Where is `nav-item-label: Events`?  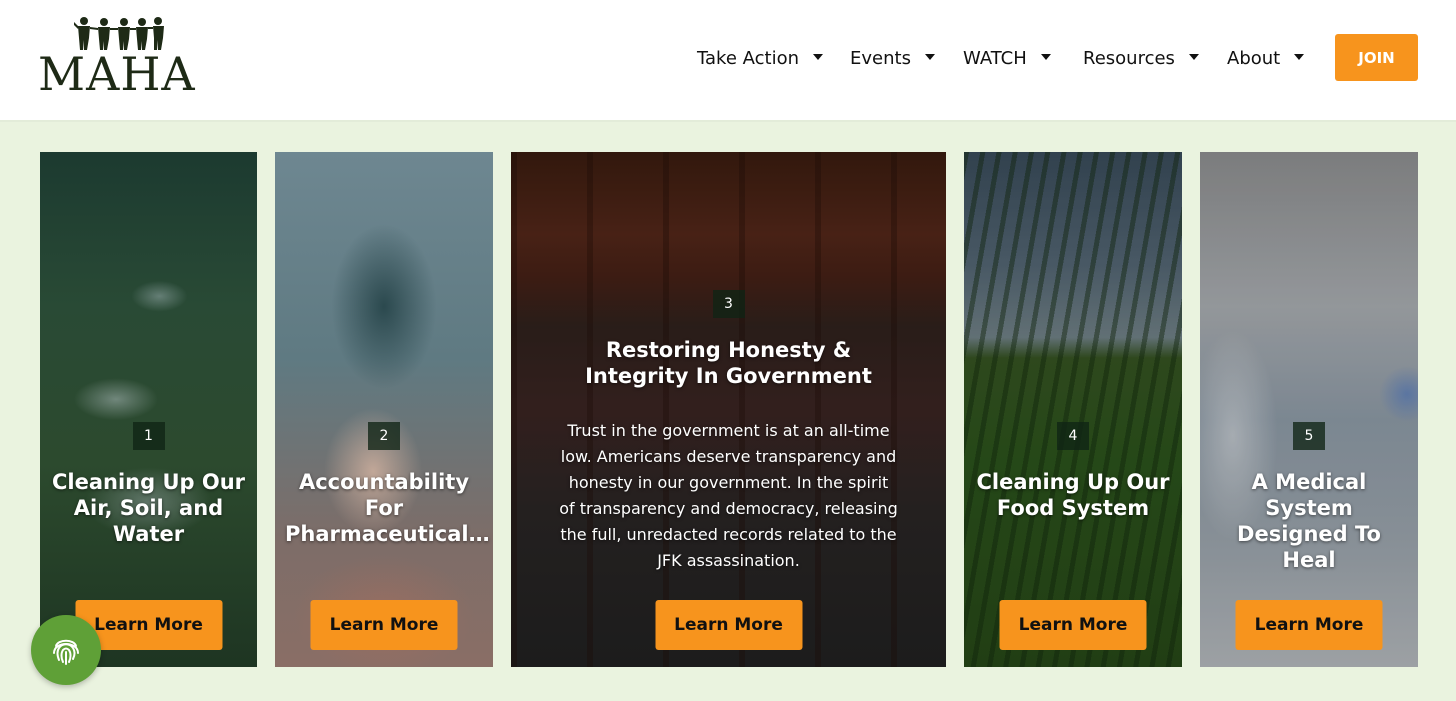 nav-item-label: Events is located at coordinates (880, 58).